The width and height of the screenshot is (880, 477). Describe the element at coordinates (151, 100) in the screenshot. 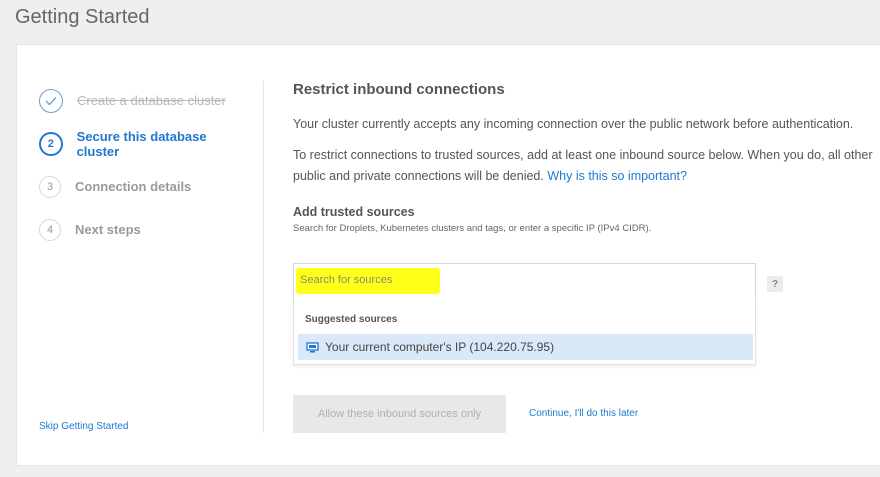

I see `step-label: Create a database cluster` at that location.